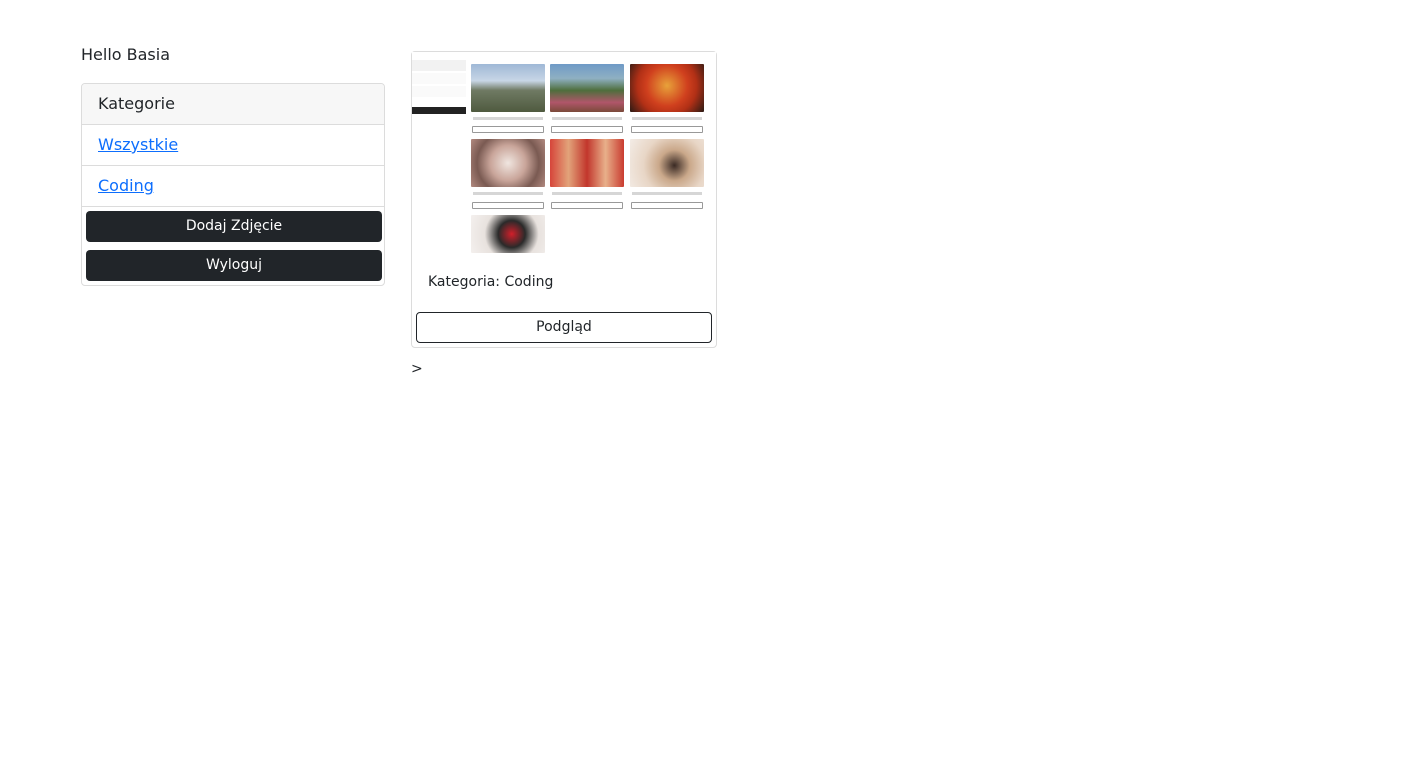 This screenshot has height=781, width=1401. Describe the element at coordinates (417, 369) in the screenshot. I see `stray-text: >` at that location.